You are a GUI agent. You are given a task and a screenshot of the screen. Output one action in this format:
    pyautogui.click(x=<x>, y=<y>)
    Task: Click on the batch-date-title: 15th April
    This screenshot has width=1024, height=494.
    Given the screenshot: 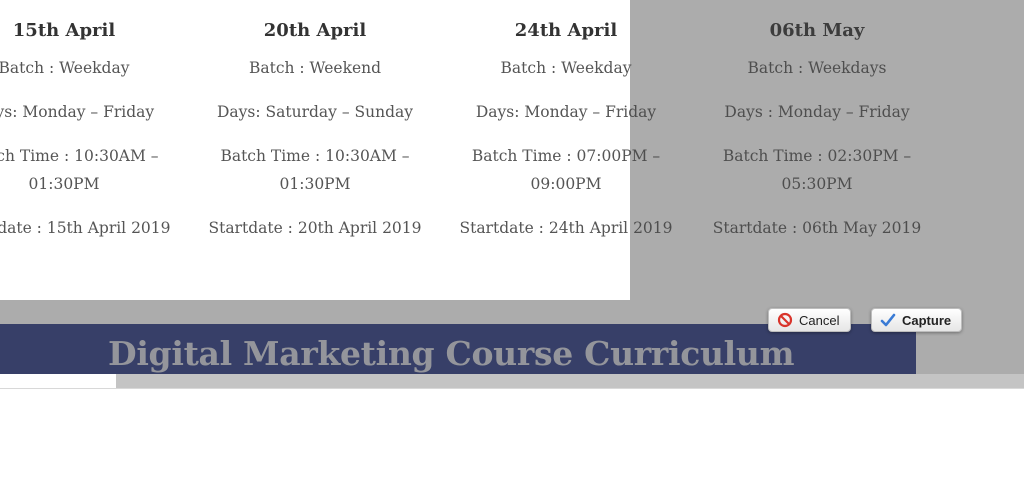 What is the action you would take?
    pyautogui.click(x=64, y=30)
    